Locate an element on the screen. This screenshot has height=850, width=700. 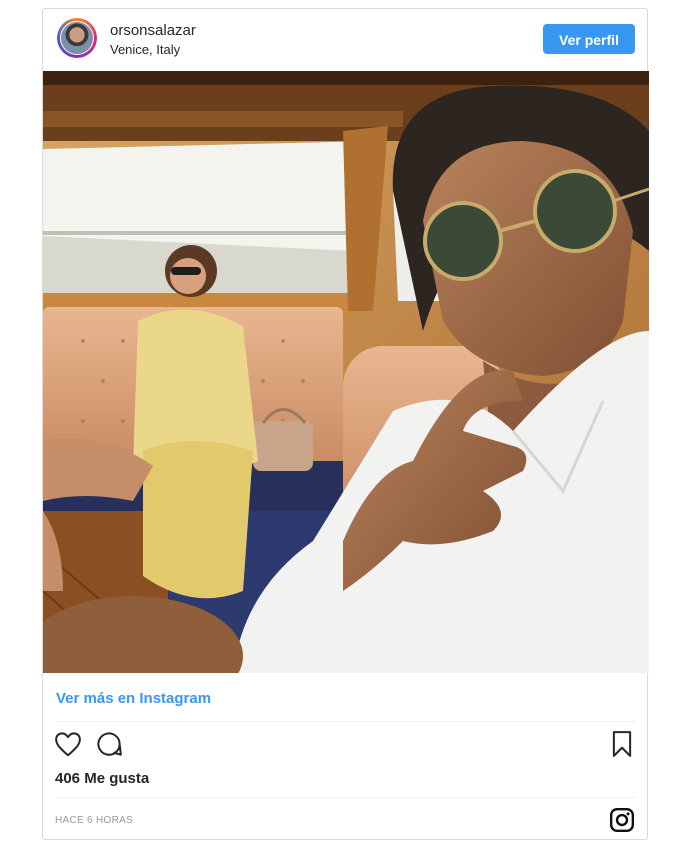
location: Venice, Italy is located at coordinates (145, 49).